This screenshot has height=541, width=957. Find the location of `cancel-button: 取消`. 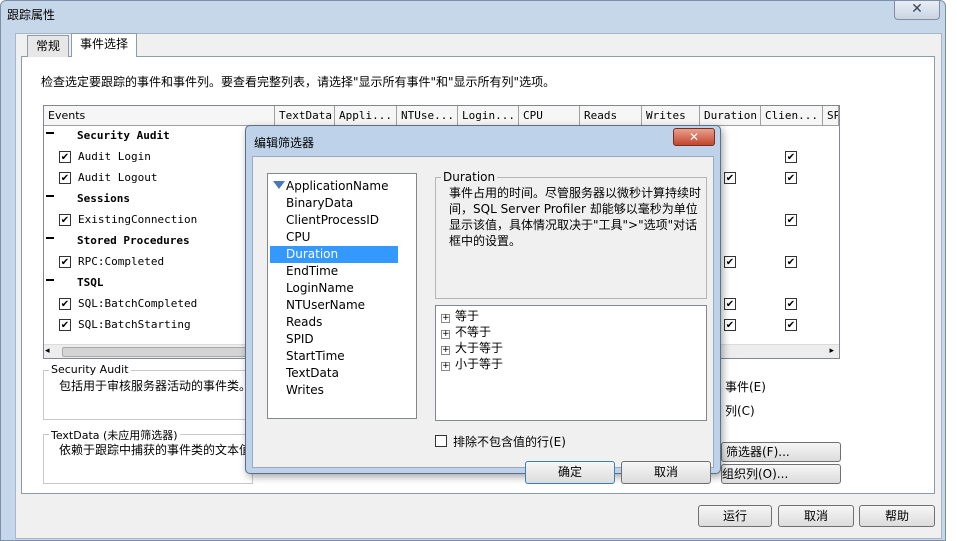

cancel-button: 取消 is located at coordinates (816, 516).